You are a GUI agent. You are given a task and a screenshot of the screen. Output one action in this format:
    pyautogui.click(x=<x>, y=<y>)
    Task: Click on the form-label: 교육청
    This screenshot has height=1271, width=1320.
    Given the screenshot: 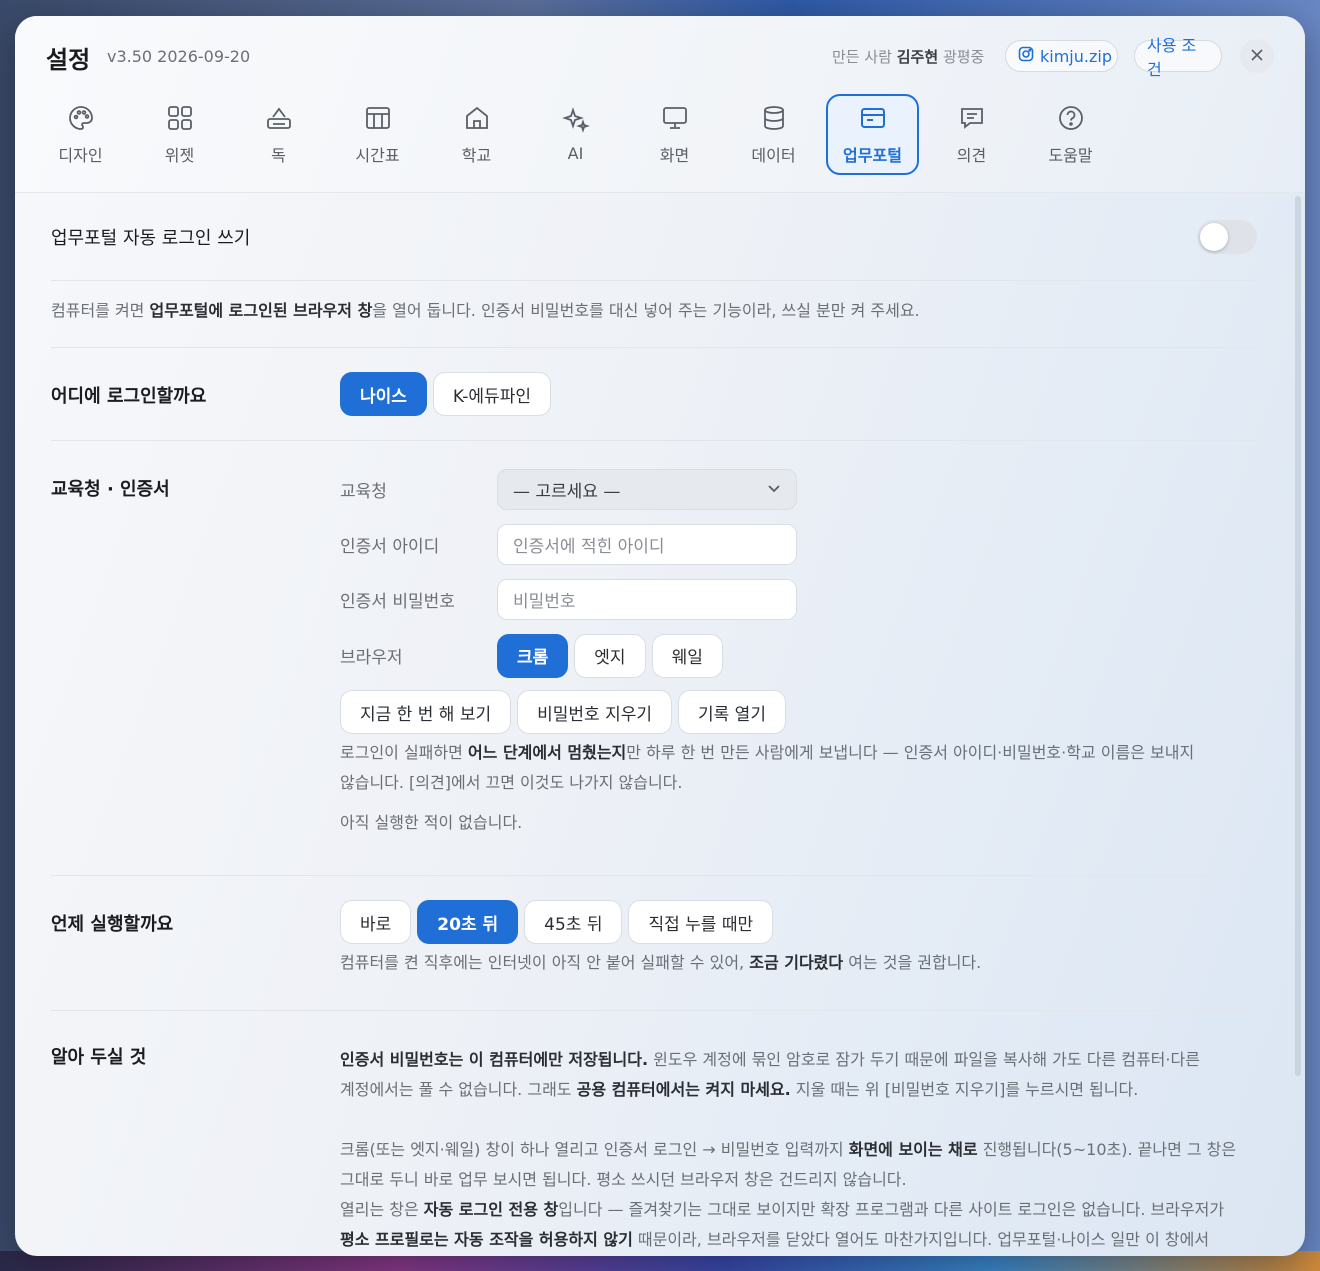 What is the action you would take?
    pyautogui.click(x=363, y=492)
    